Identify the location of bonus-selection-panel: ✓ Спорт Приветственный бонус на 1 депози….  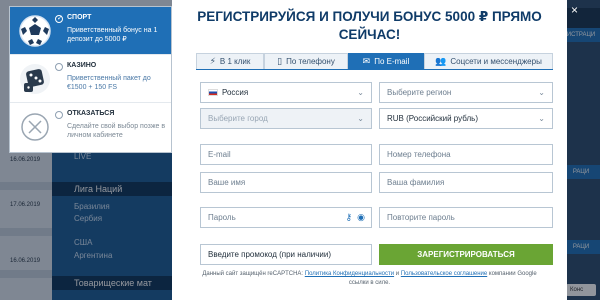
(90, 79).